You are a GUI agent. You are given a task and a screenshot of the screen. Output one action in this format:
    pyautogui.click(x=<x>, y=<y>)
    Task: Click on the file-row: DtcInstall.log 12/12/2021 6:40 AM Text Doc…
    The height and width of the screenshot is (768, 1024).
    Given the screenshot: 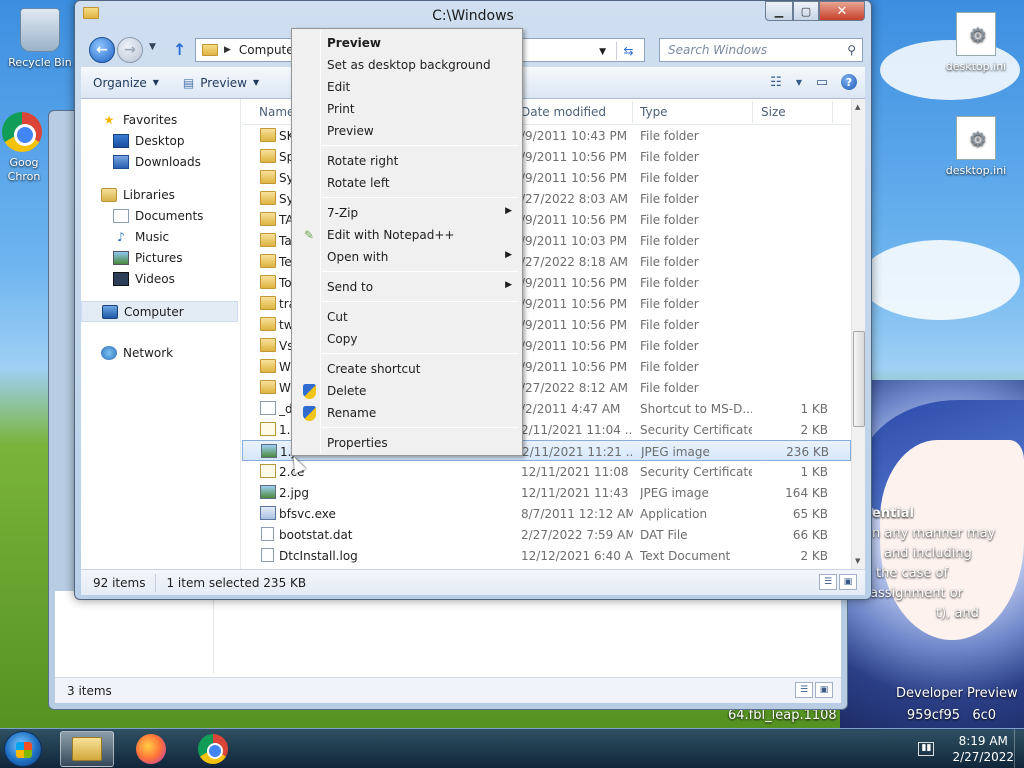 What is the action you would take?
    pyautogui.click(x=546, y=555)
    